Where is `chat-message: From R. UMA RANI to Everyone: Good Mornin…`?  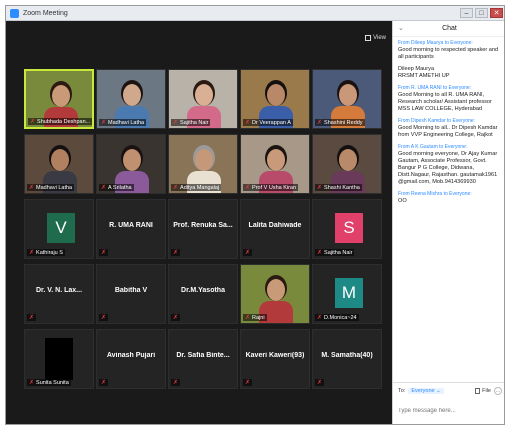 chat-message: From R. UMA RANI to Everyone: Good Mornin… is located at coordinates (449, 99).